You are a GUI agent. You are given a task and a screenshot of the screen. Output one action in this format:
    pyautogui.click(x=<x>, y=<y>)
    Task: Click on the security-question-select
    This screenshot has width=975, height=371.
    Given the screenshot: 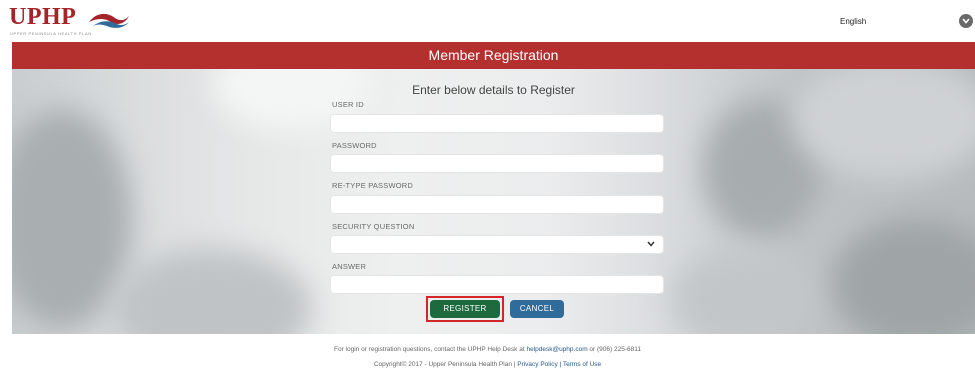 What is the action you would take?
    pyautogui.click(x=497, y=244)
    